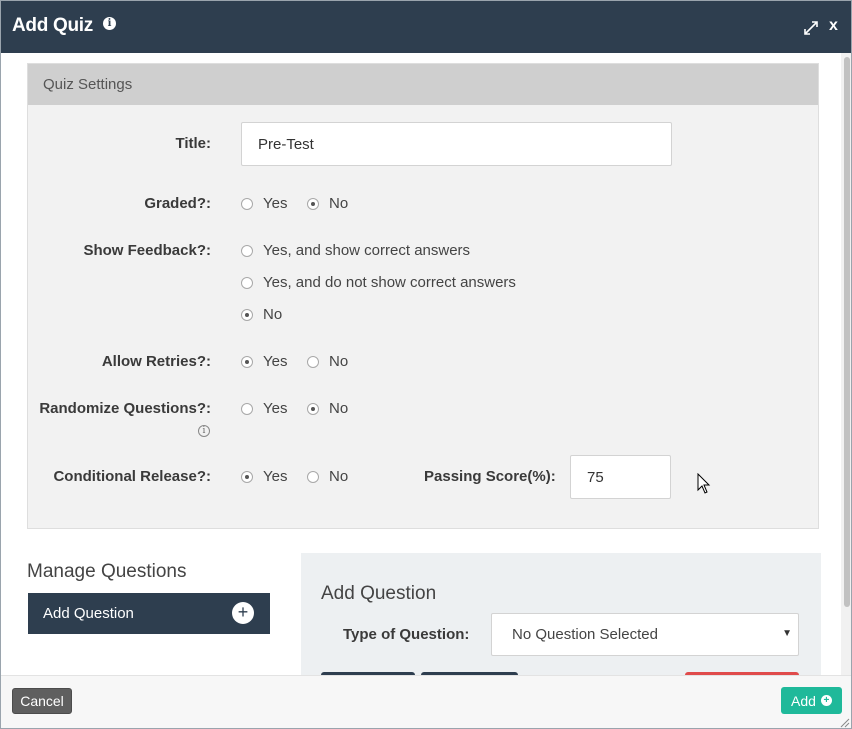  I want to click on add-button: Add +, so click(811, 700).